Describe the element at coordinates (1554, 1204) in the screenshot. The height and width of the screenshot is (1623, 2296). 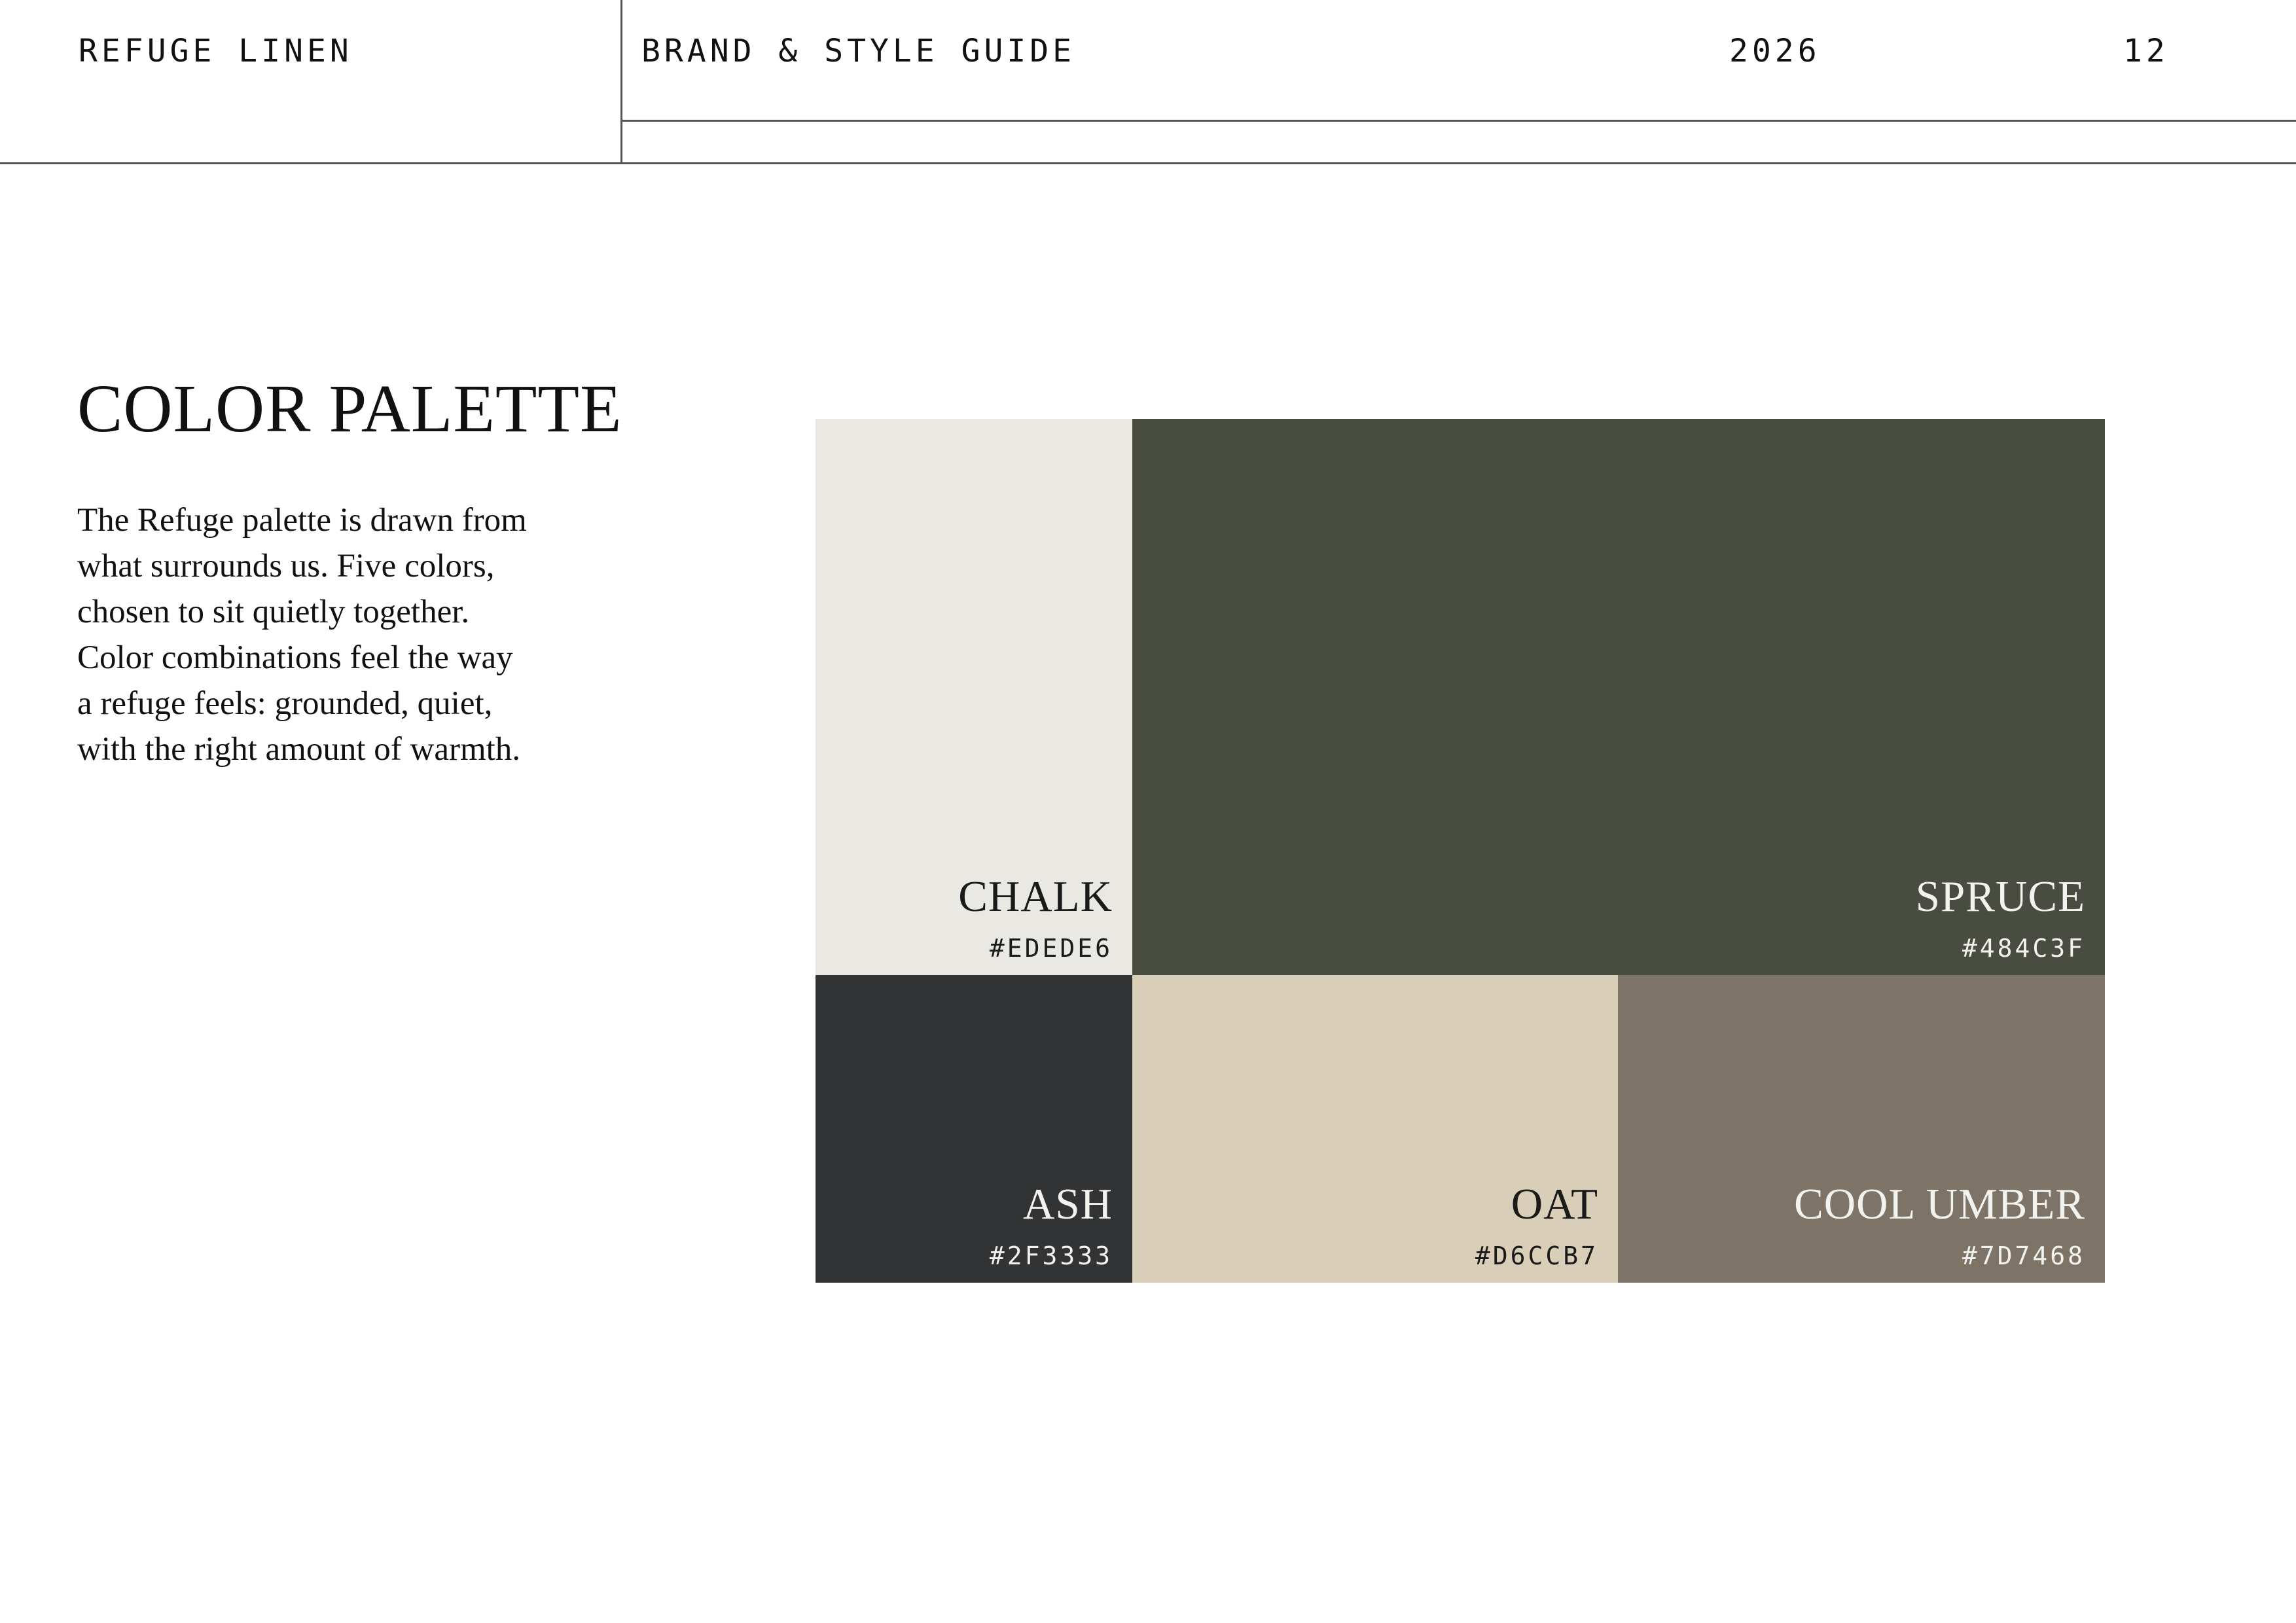
I see `swatch-name: OAT` at that location.